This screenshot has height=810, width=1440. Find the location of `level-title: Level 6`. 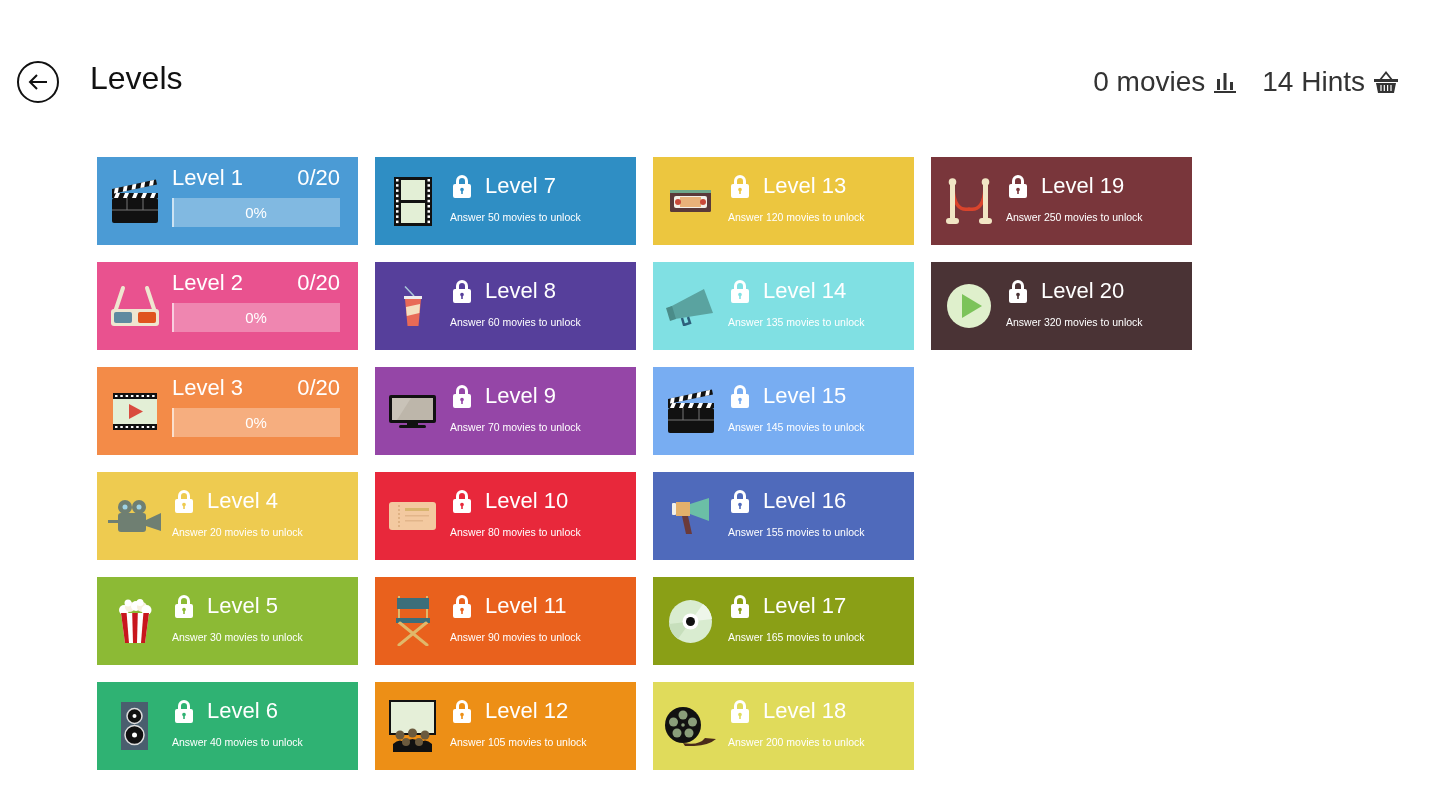

level-title: Level 6 is located at coordinates (242, 711).